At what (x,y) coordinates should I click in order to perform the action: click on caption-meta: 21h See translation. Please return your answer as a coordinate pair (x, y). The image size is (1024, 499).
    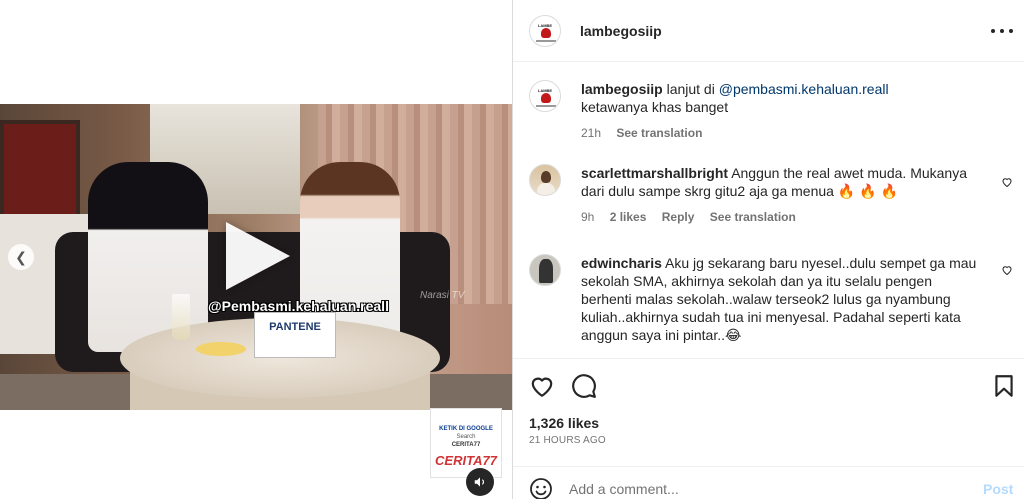
    Looking at the image, I should click on (781, 133).